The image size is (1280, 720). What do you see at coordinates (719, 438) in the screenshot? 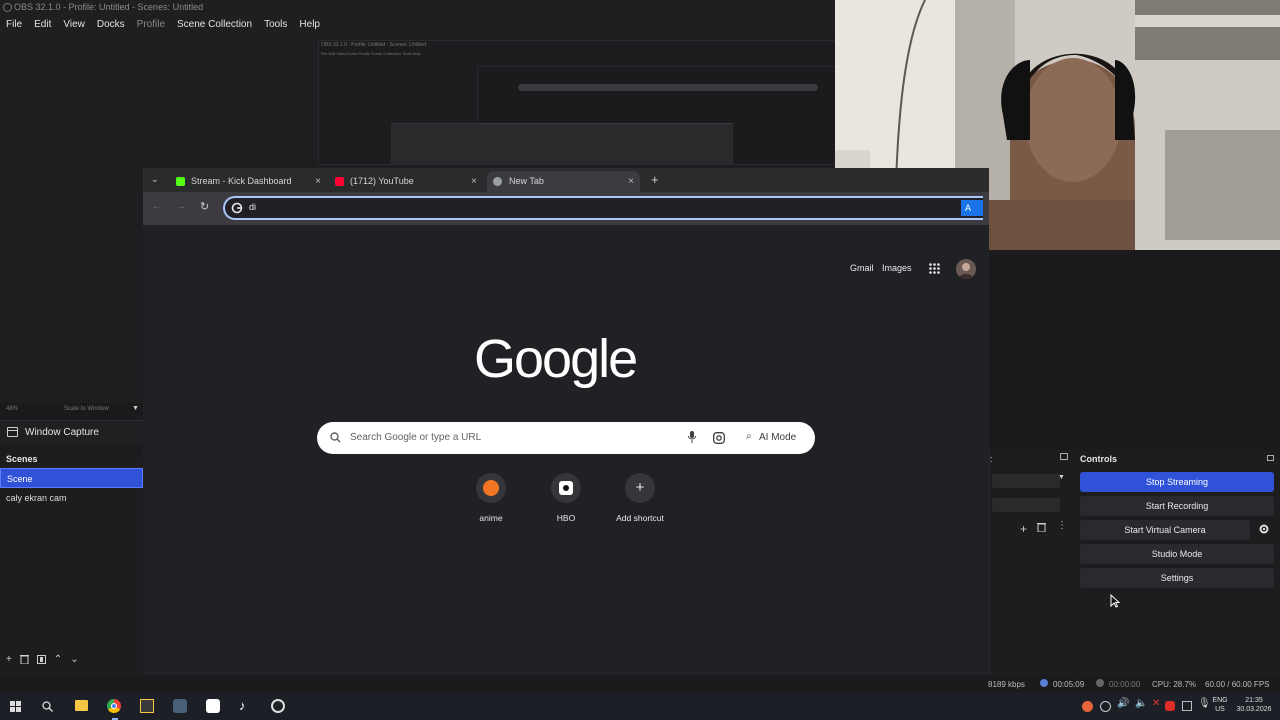
I see `google-lens-icon` at bounding box center [719, 438].